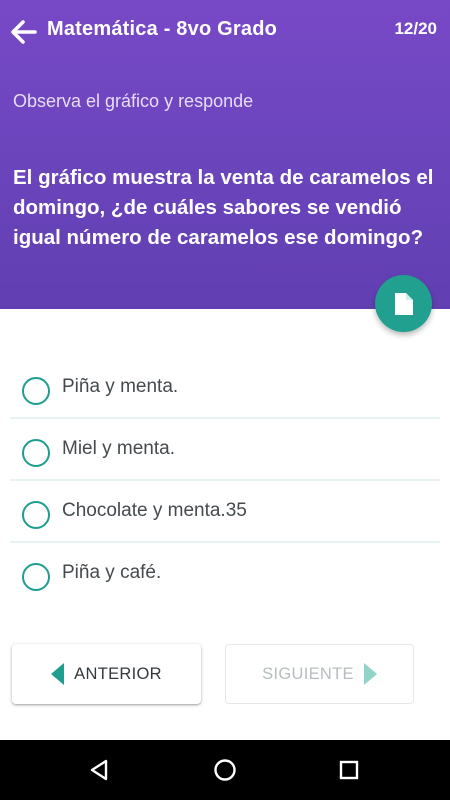 The height and width of the screenshot is (800, 450). I want to click on question-counter: 12/20, so click(415, 28).